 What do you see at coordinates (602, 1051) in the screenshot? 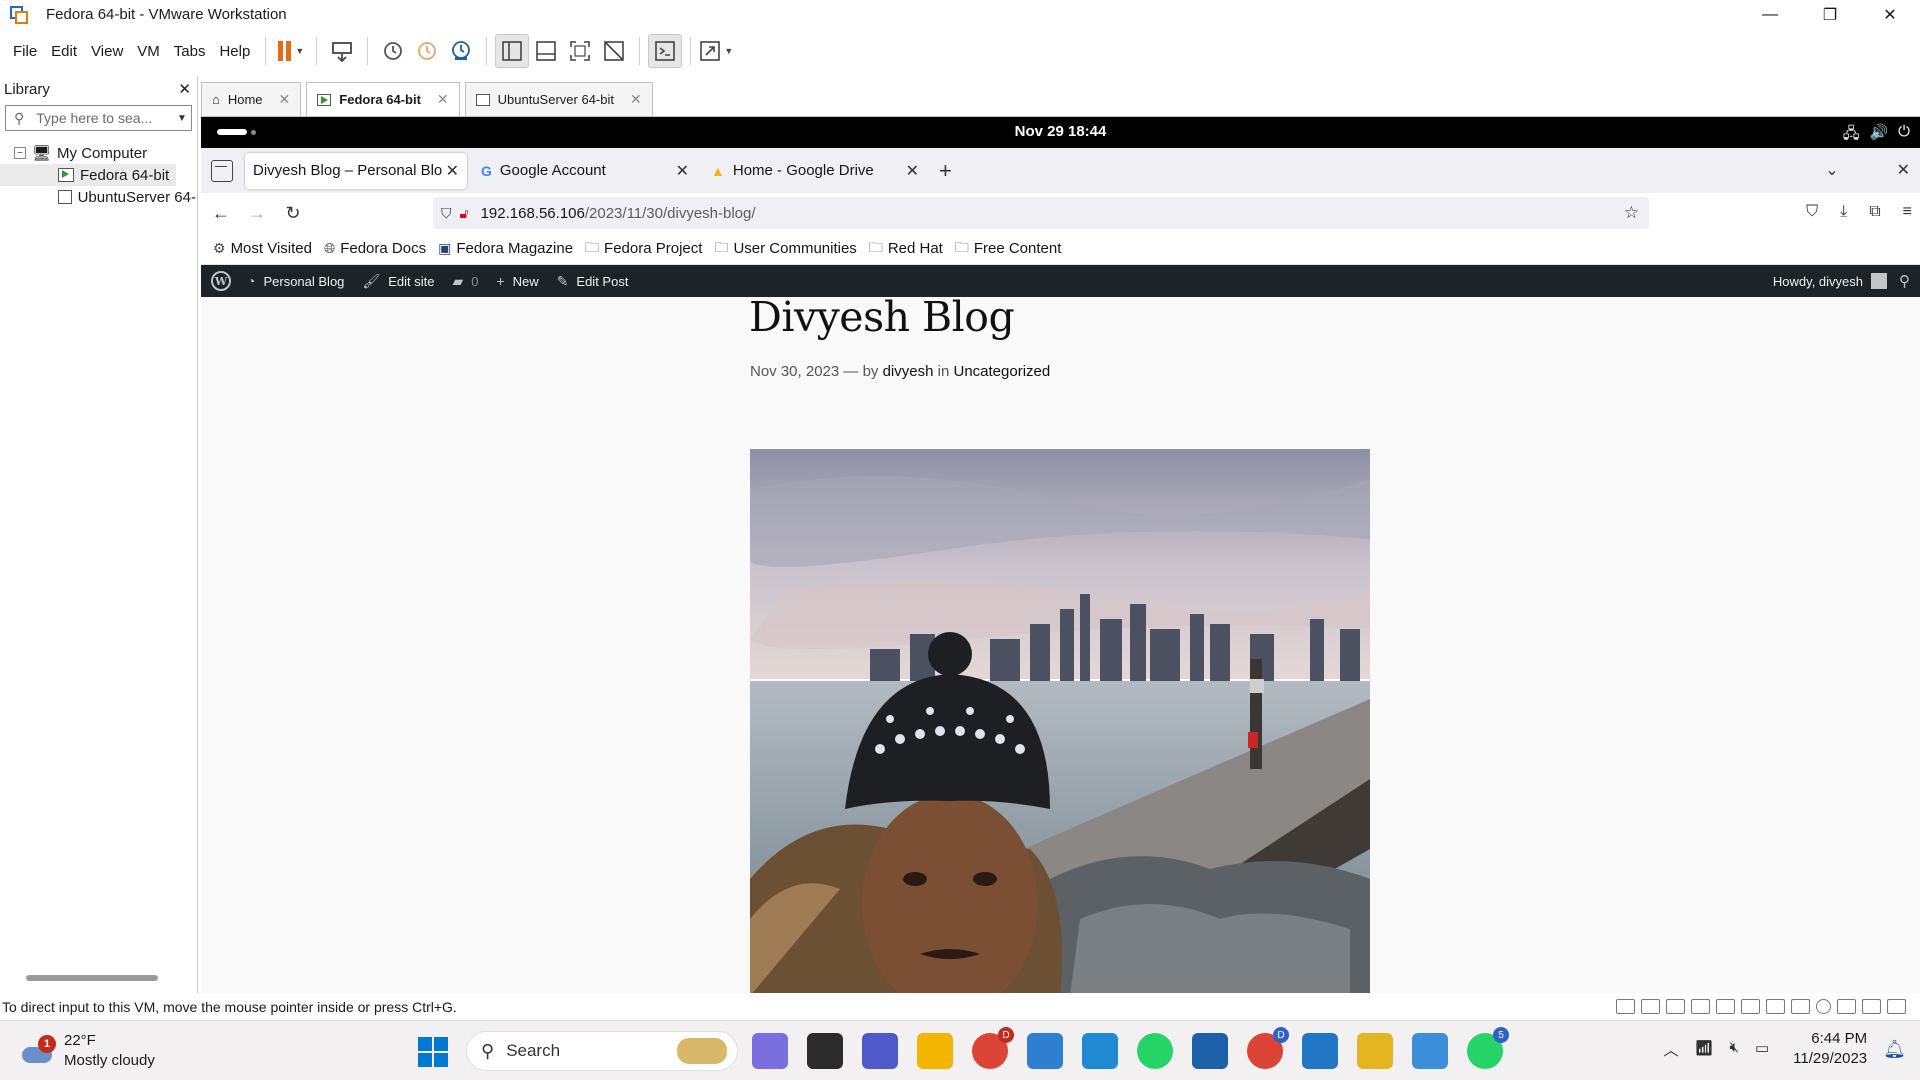
I see `taskbar-search: ⚲ Search` at bounding box center [602, 1051].